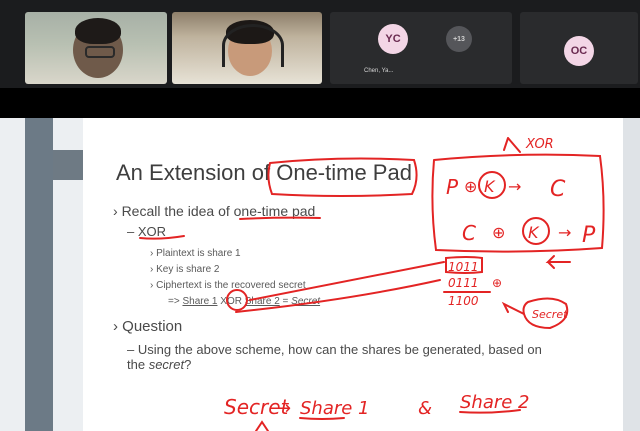 Image resolution: width=640 pixels, height=431 pixels. What do you see at coordinates (393, 39) in the screenshot?
I see `participant-avatar: YC` at bounding box center [393, 39].